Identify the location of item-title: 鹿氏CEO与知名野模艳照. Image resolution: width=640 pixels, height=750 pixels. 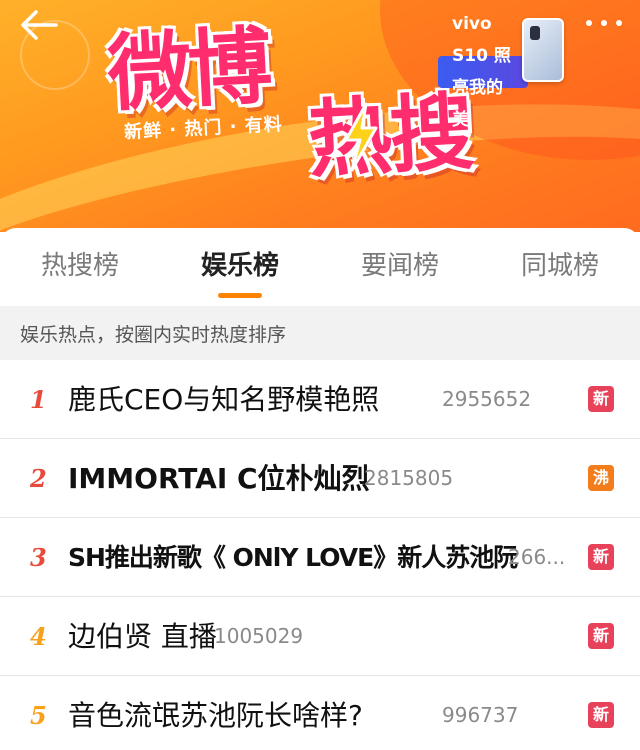
(224, 399).